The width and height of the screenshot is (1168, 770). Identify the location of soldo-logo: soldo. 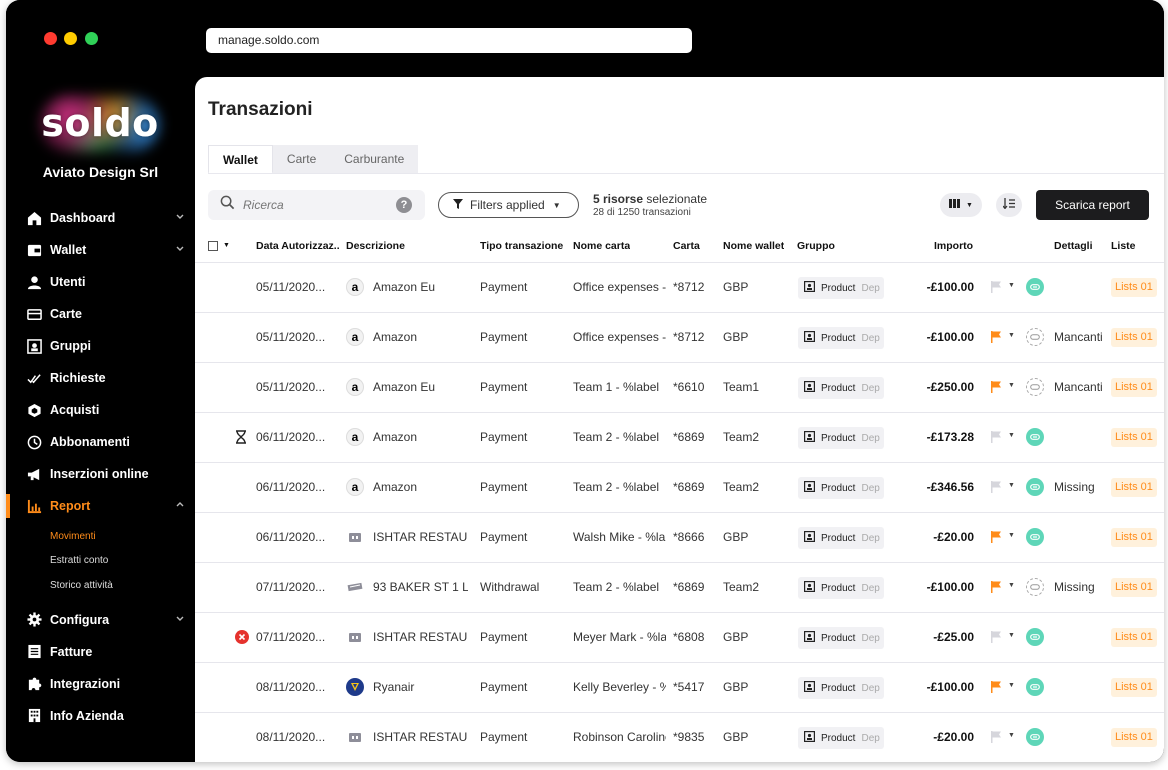
(100, 124).